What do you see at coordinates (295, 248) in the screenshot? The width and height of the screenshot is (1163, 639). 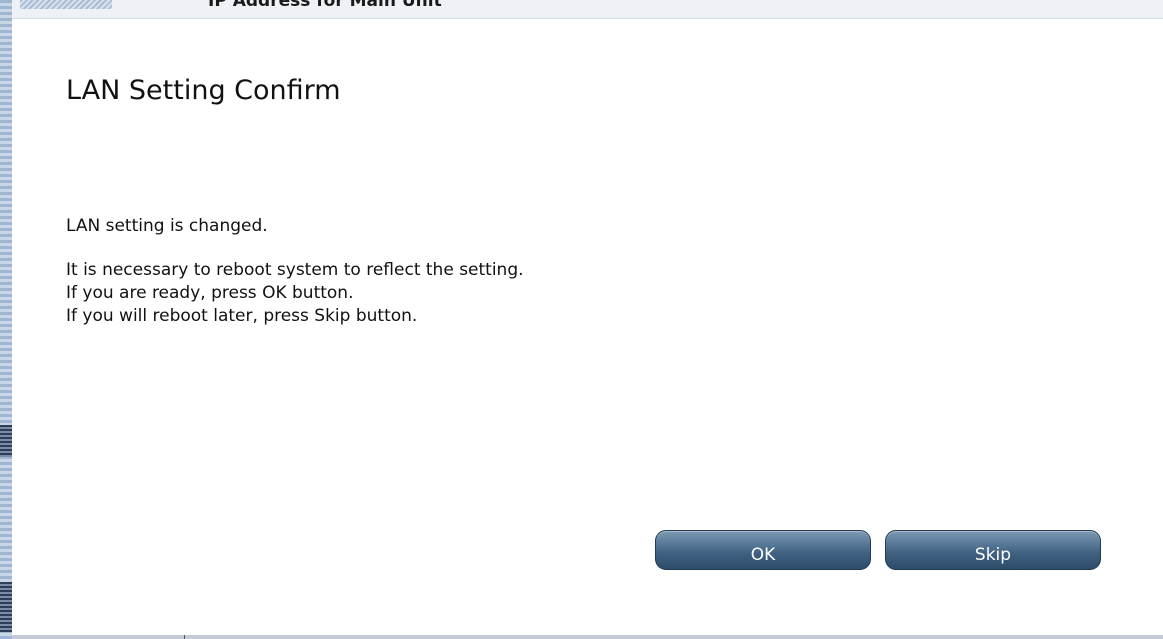 I see `message-spacer` at bounding box center [295, 248].